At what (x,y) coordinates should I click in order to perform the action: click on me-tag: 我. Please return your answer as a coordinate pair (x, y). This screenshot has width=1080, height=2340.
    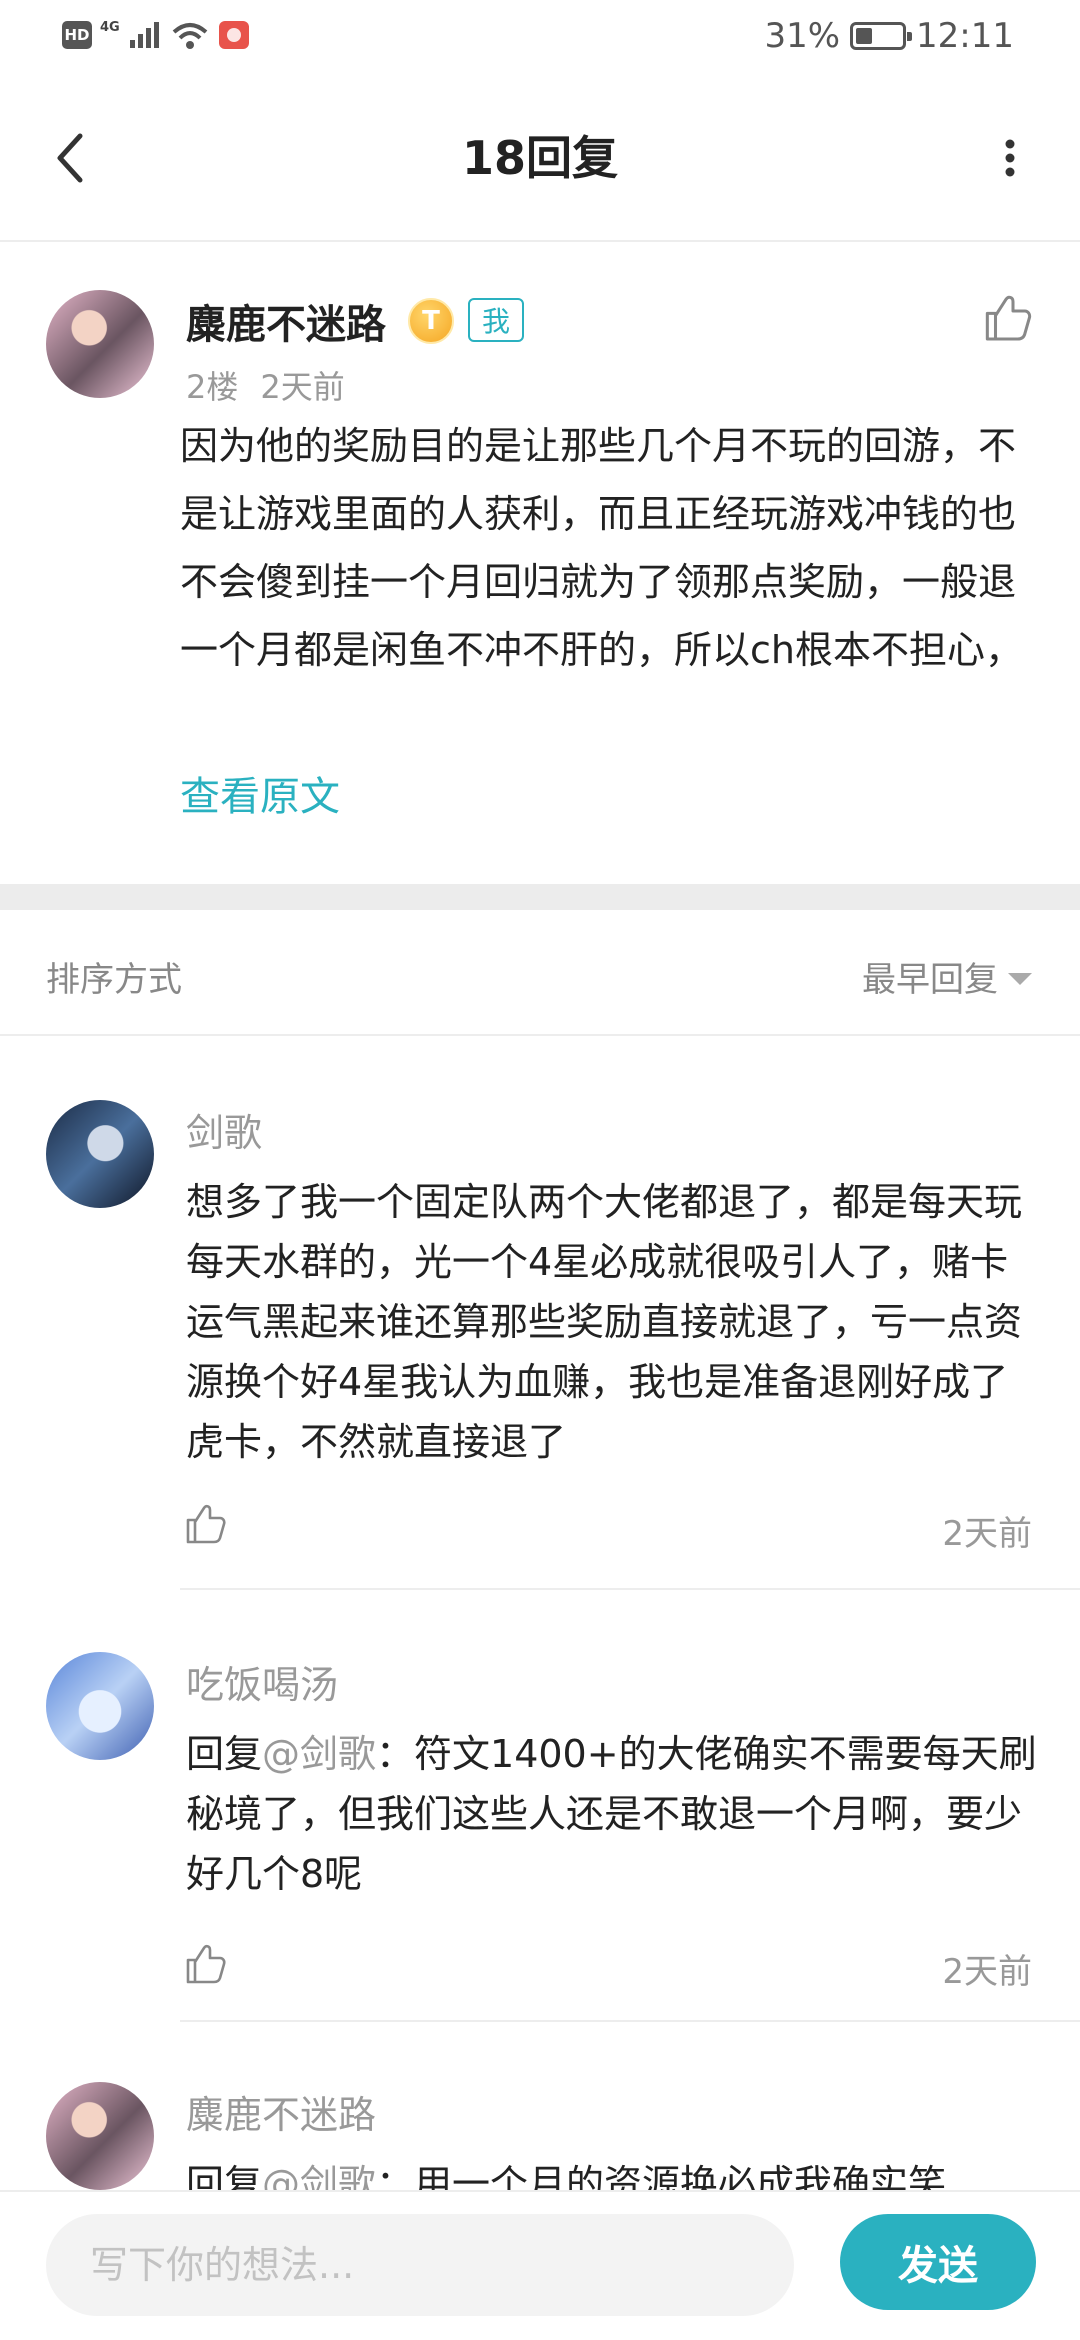
    Looking at the image, I should click on (496, 320).